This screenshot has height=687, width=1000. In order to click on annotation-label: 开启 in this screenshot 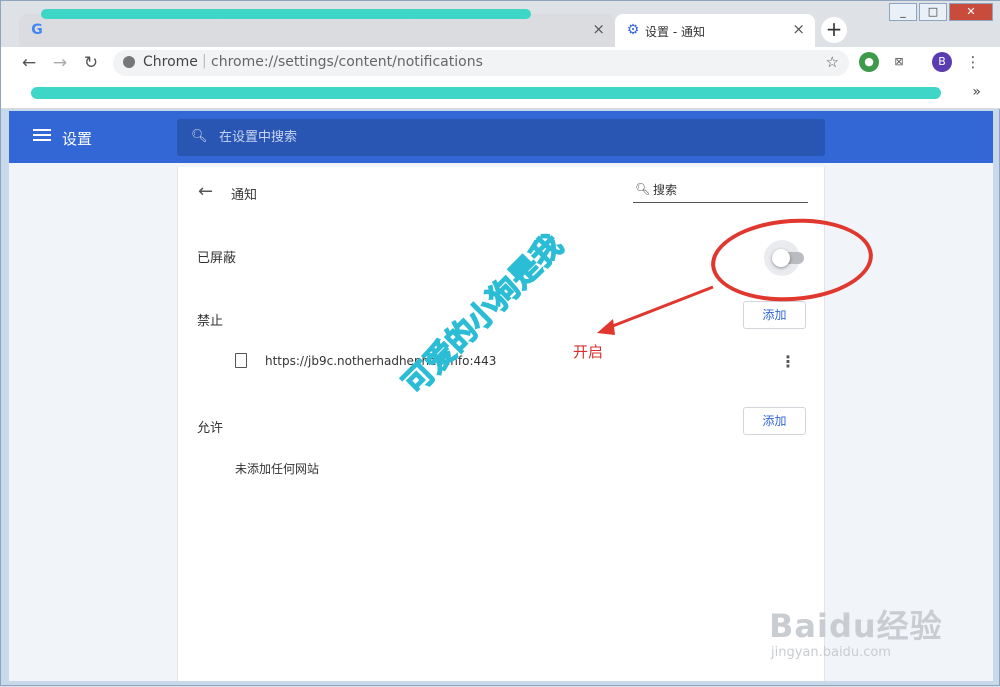, I will do `click(588, 352)`.